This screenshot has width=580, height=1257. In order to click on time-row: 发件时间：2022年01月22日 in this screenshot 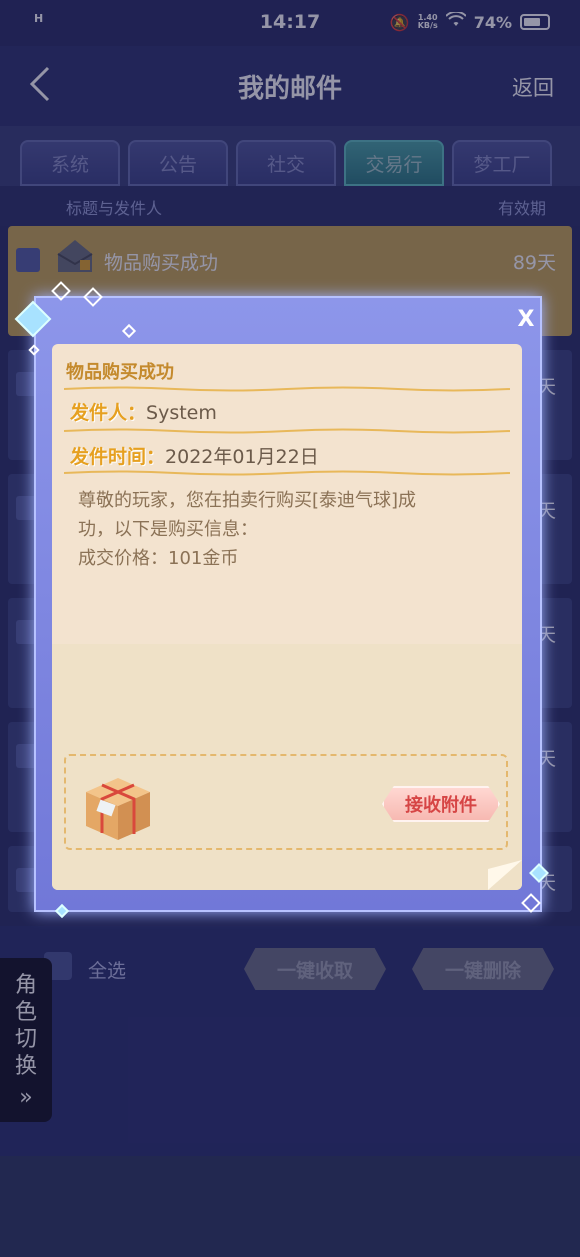, I will do `click(194, 455)`.